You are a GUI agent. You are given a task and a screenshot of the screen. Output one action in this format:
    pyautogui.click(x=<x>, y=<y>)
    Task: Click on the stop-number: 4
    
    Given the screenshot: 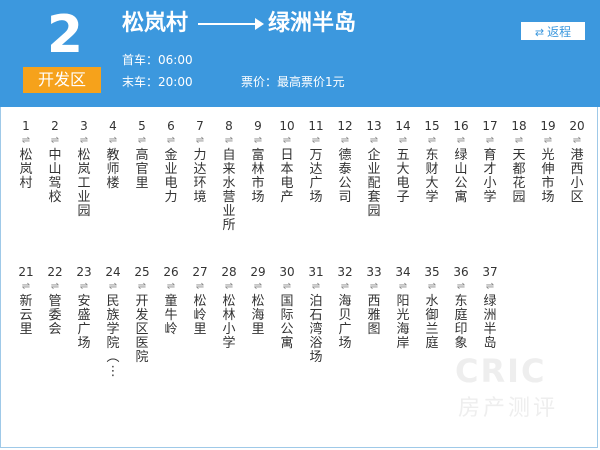 What is the action you would take?
    pyautogui.click(x=113, y=126)
    